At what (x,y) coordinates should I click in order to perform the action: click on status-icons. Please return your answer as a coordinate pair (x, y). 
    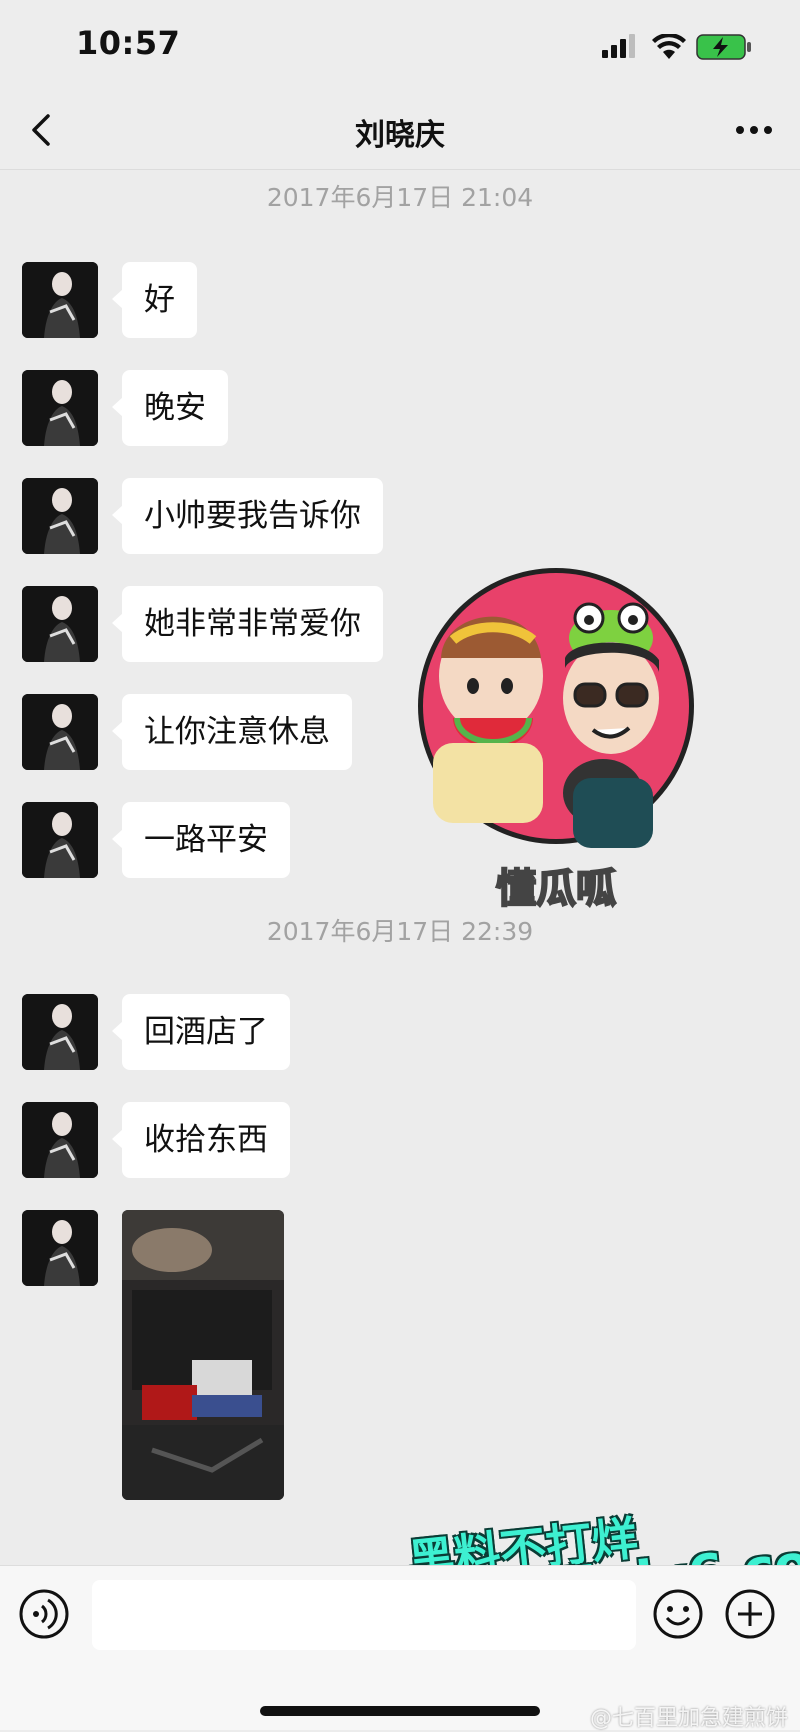
    Looking at the image, I should click on (677, 47).